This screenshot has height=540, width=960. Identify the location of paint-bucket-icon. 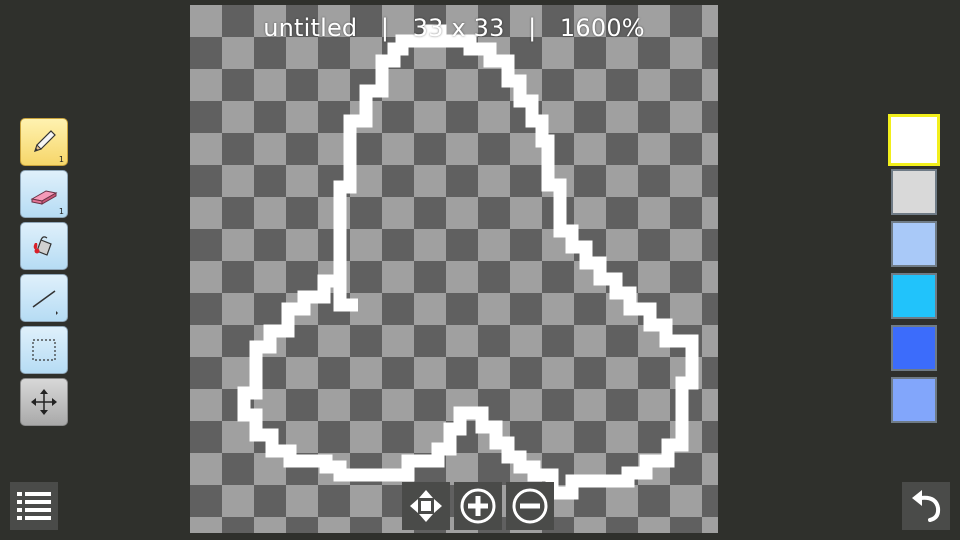
(42, 246).